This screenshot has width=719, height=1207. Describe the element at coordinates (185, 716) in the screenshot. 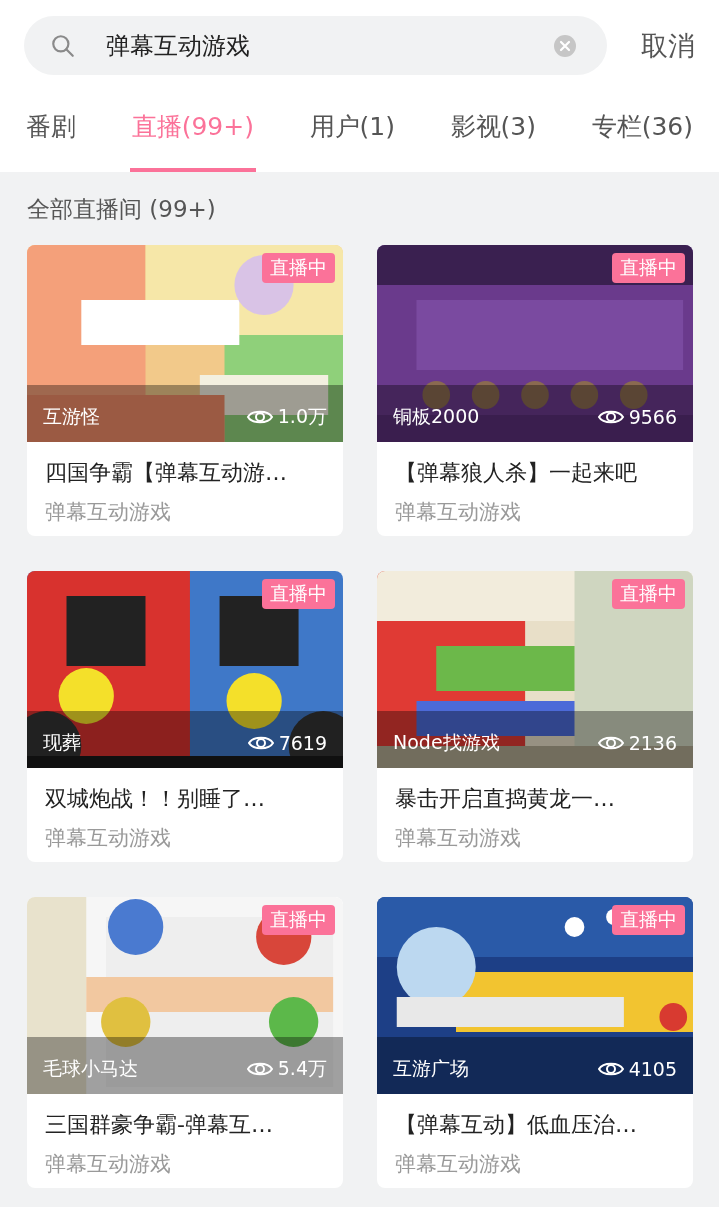

I see `live-room-card: 直播中 现葬 7619 双城炮战！！别睡了… 弹幕互动游戏` at that location.